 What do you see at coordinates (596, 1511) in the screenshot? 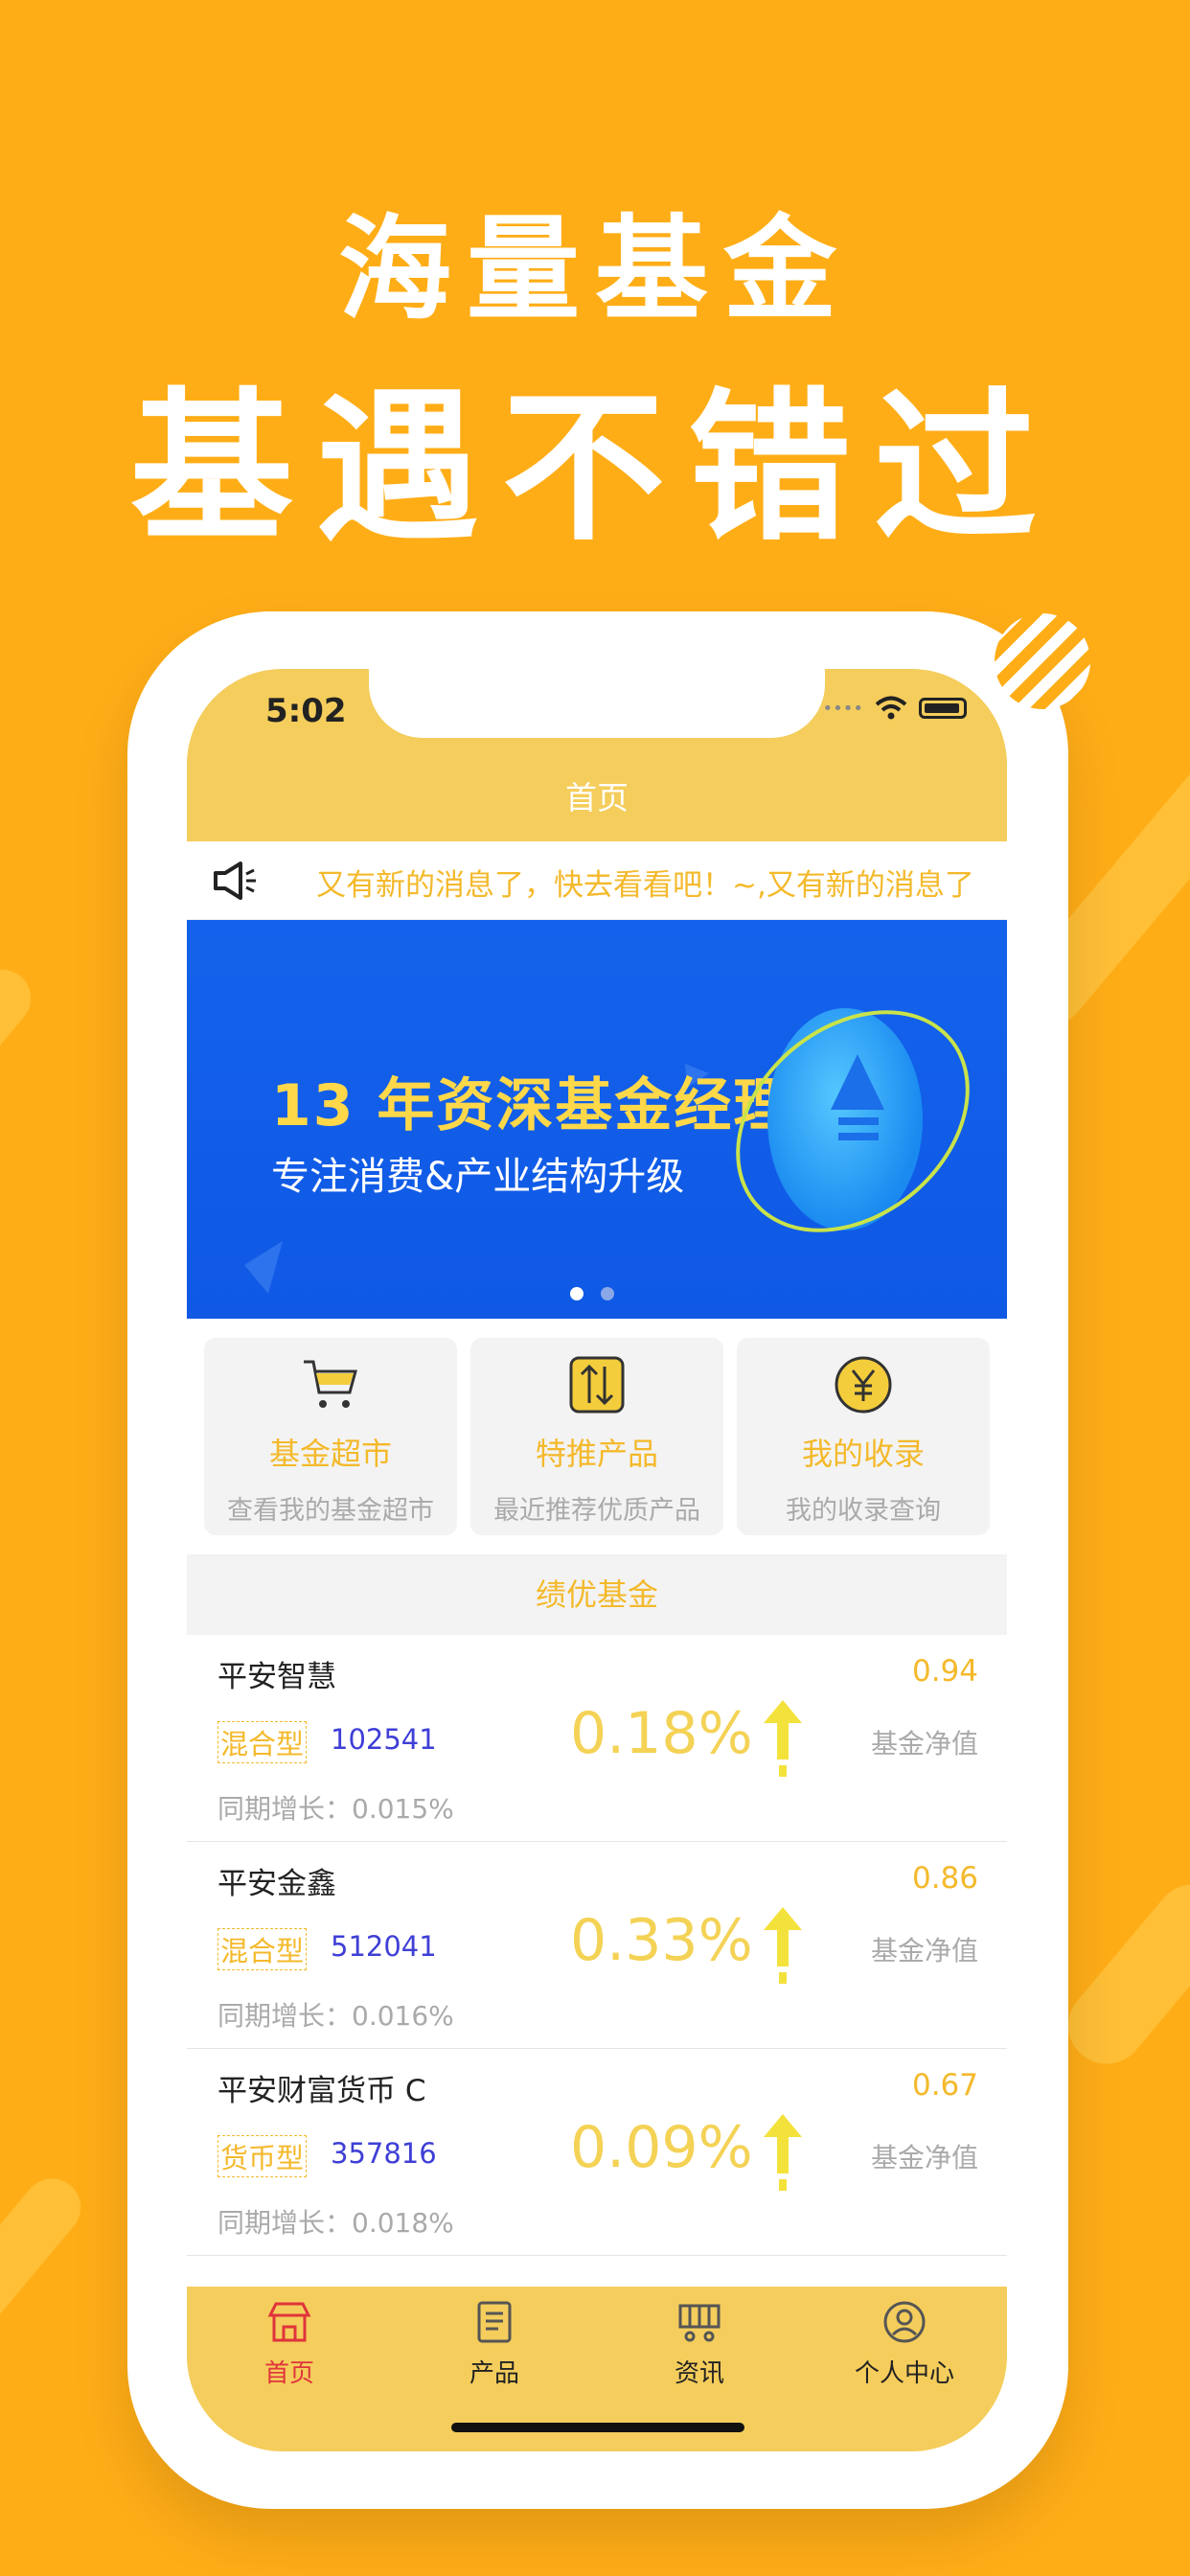
I see `quick-link-desc: 最近推荐优质产品` at bounding box center [596, 1511].